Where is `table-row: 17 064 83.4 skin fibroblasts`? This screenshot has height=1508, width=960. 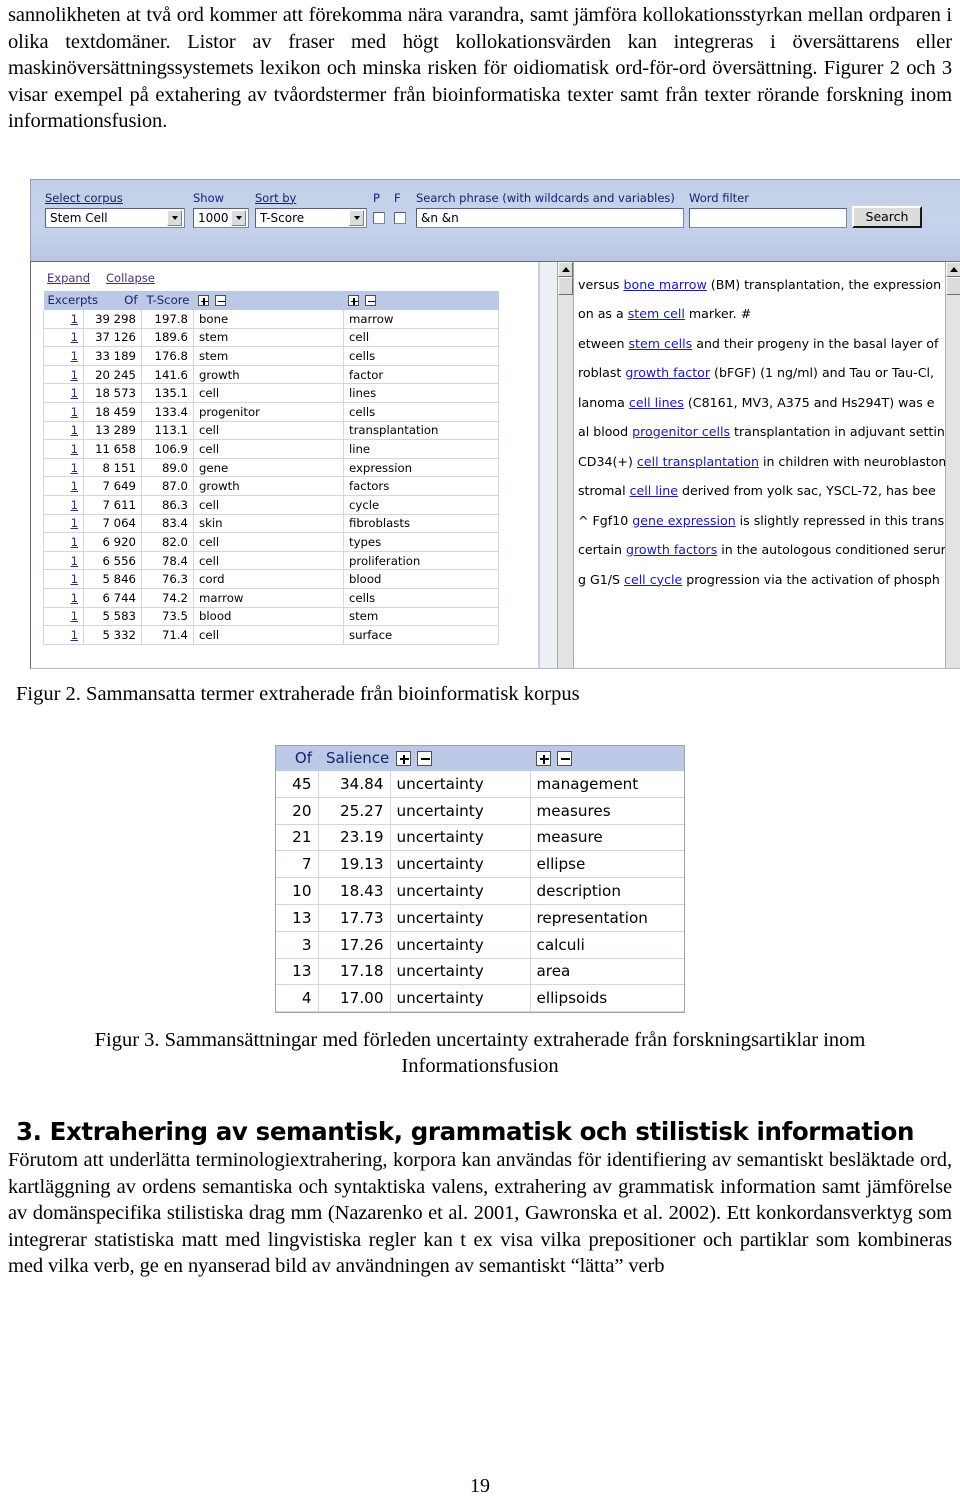
table-row: 17 064 83.4 skin fibroblasts is located at coordinates (271, 524).